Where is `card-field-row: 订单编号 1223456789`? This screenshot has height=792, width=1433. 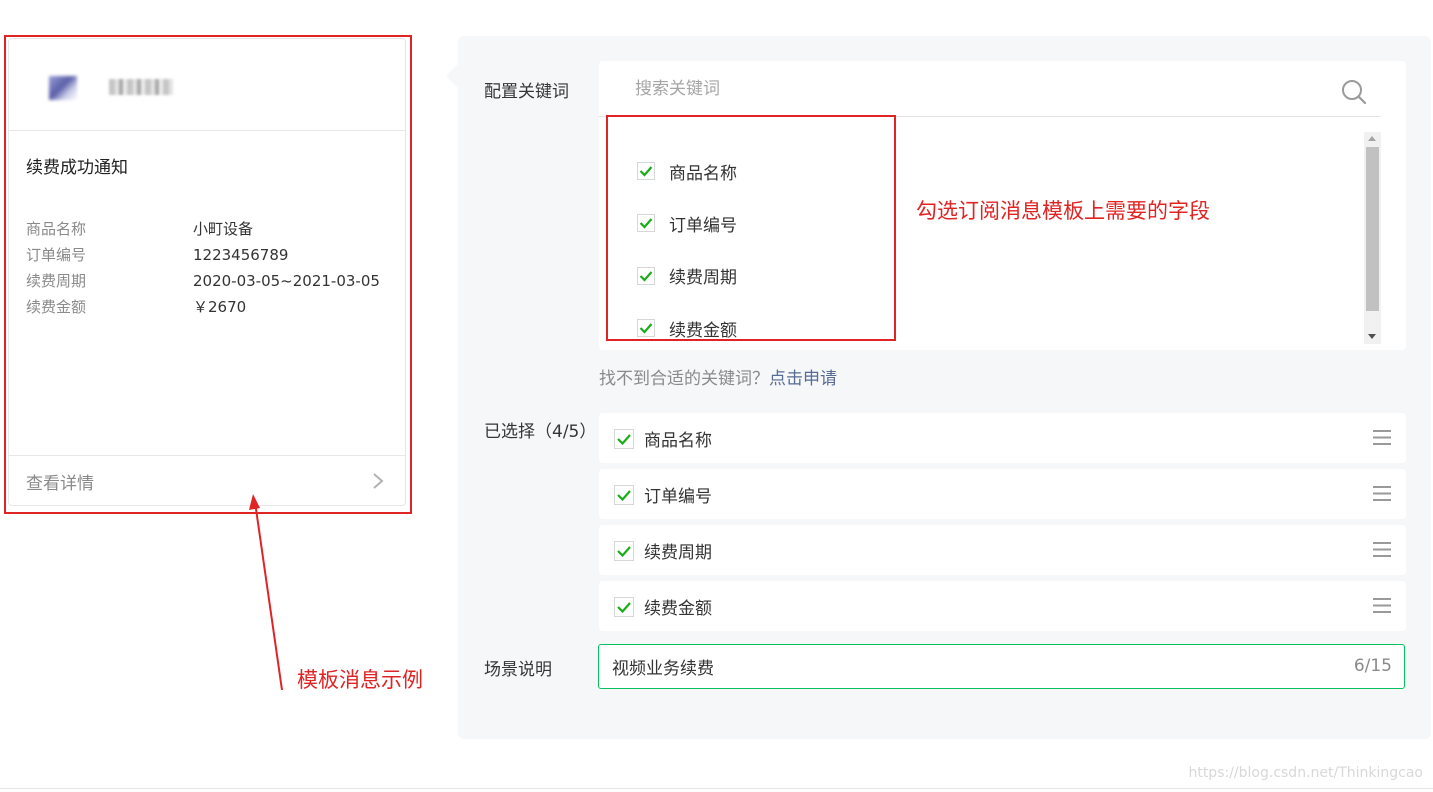 card-field-row: 订单编号 1223456789 is located at coordinates (203, 255).